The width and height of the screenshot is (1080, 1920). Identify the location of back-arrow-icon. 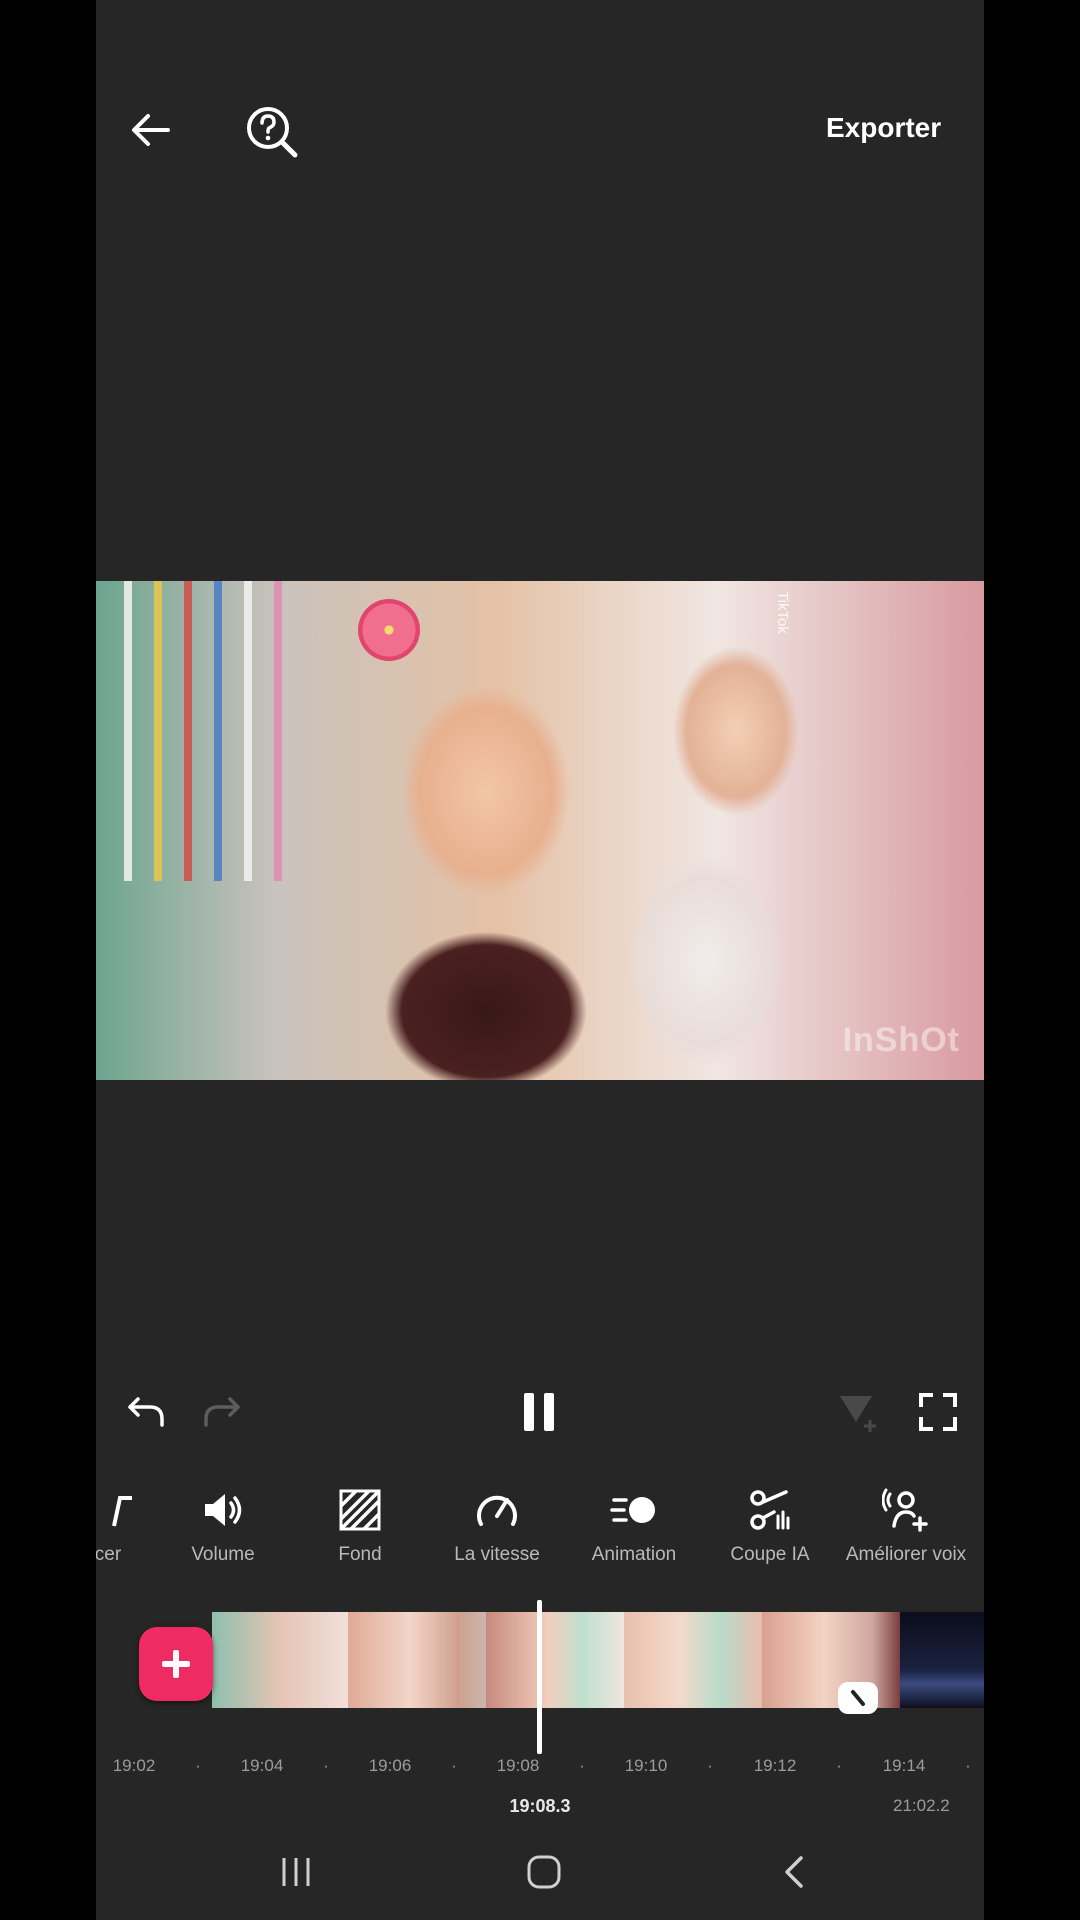
(151, 130).